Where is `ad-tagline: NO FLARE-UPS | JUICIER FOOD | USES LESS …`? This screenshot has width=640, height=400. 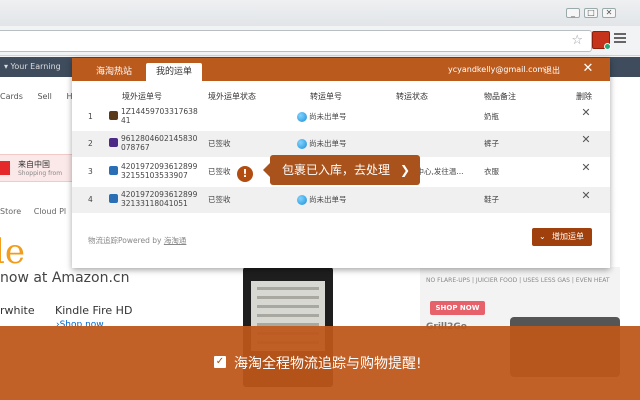 ad-tagline: NO FLARE-UPS | JUICIER FOOD | USES LESS … is located at coordinates (518, 280).